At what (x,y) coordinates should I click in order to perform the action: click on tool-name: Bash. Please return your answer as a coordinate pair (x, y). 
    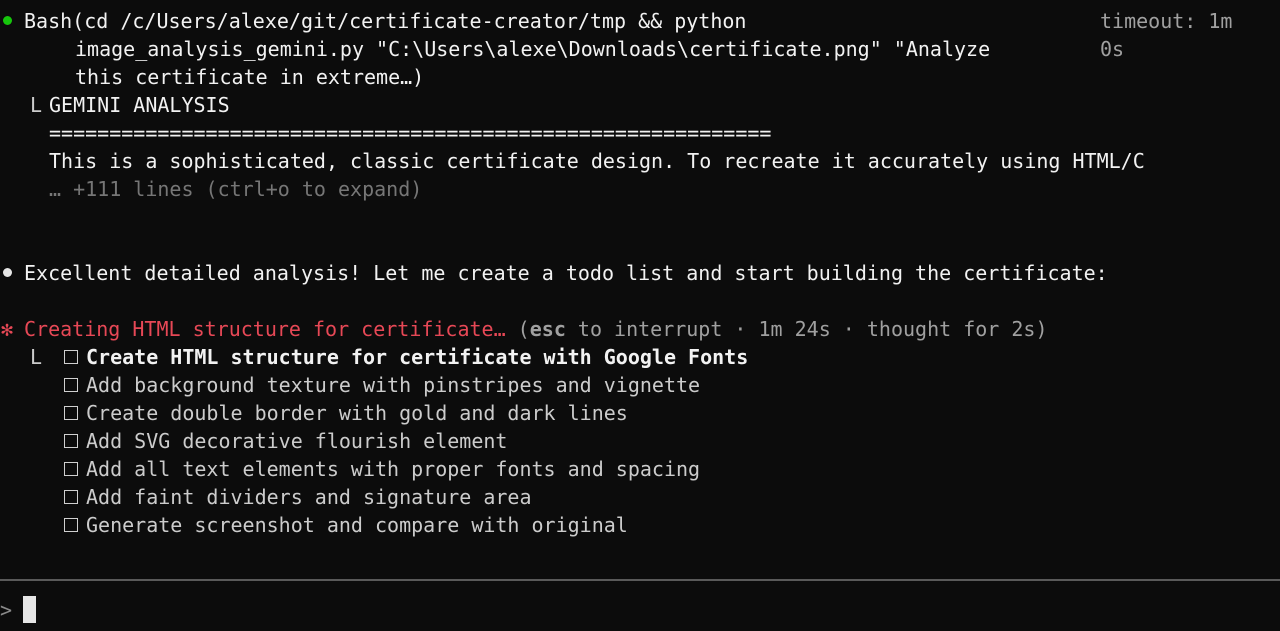
    Looking at the image, I should click on (48, 21).